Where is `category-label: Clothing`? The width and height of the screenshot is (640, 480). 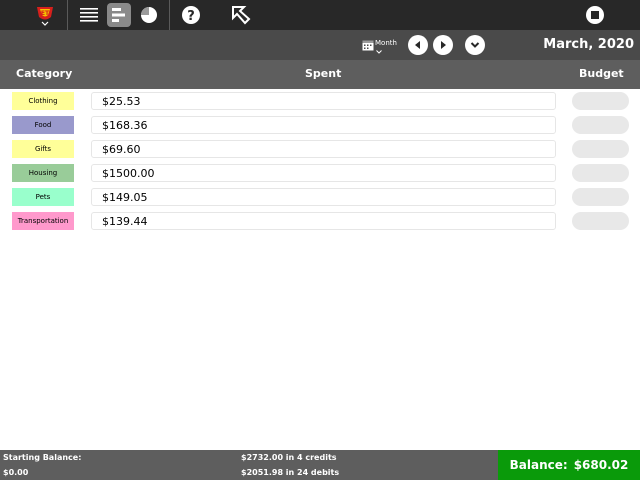
category-label: Clothing is located at coordinates (43, 101).